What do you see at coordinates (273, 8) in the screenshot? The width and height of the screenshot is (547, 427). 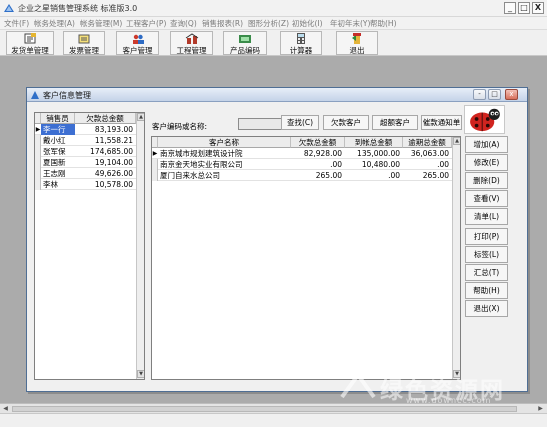 I see `app-title-bar: 企业之星销售管理系统 标准版3.0 _ □ X` at bounding box center [273, 8].